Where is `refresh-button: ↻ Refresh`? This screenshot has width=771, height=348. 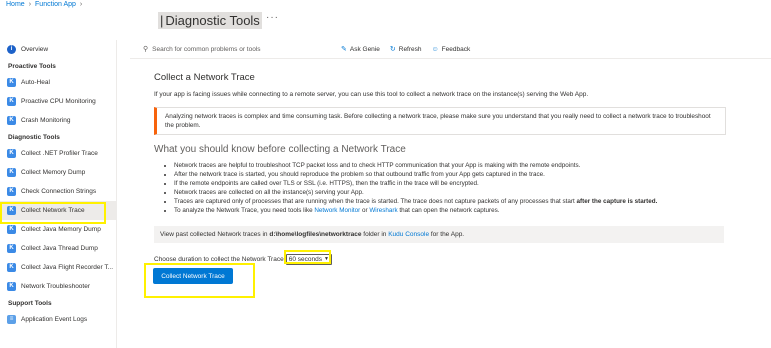 refresh-button: ↻ Refresh is located at coordinates (405, 49).